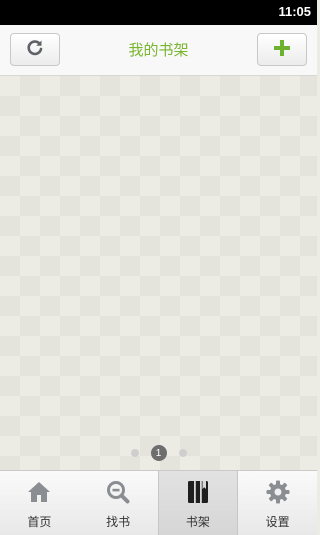 This screenshot has height=535, width=320. I want to click on gear-icon, so click(278, 492).